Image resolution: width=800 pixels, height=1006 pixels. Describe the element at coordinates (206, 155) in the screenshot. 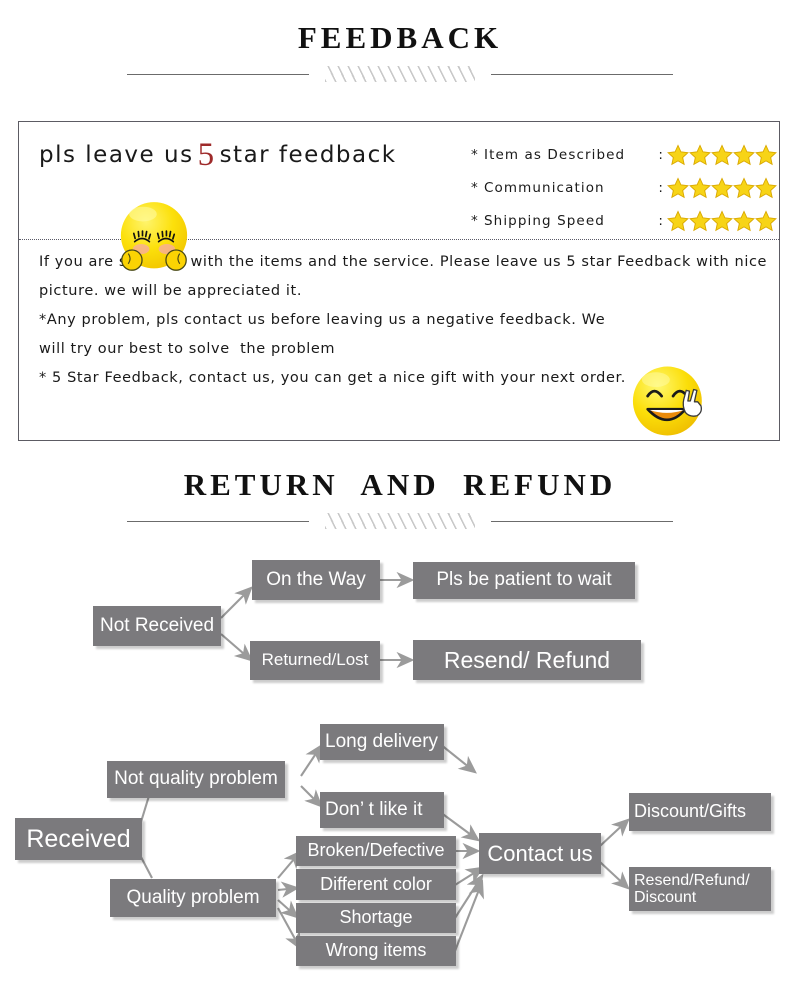

I see `headline-star-count: 5` at that location.